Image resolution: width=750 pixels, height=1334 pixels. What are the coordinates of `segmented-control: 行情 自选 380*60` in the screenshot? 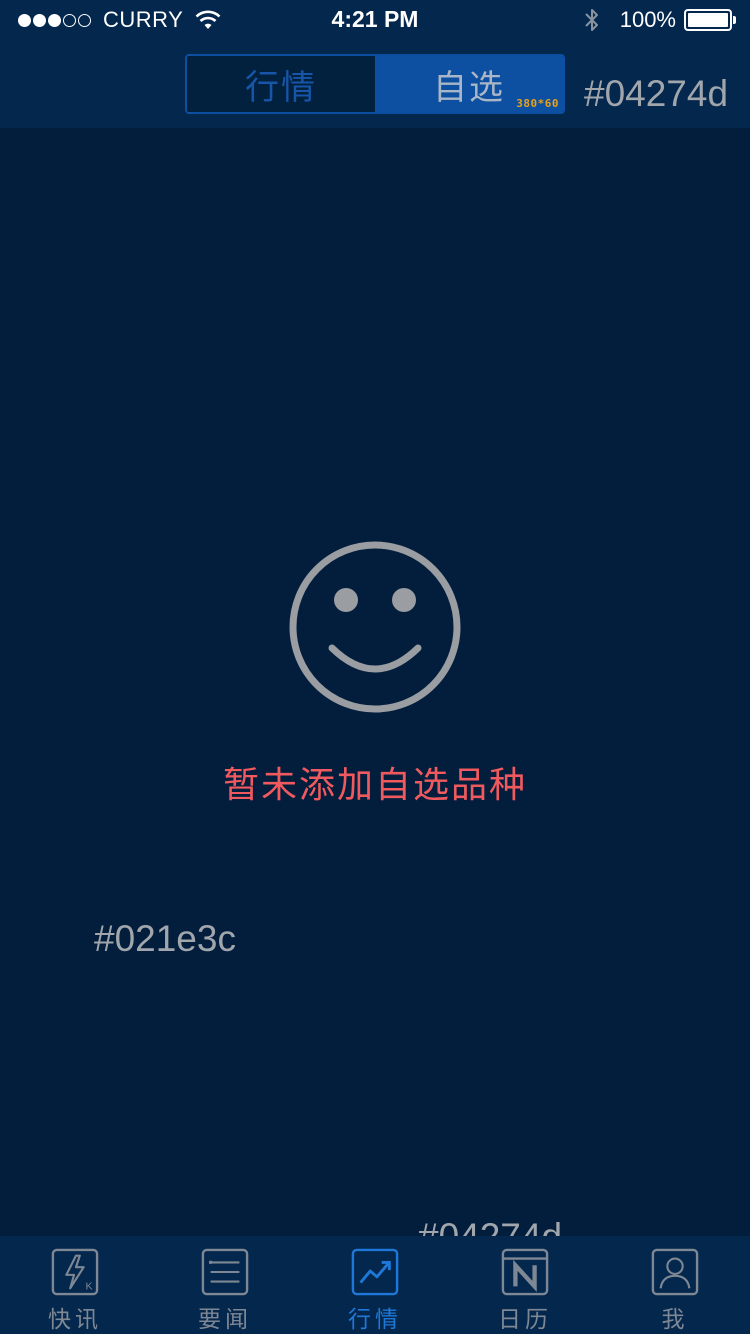 It's located at (375, 84).